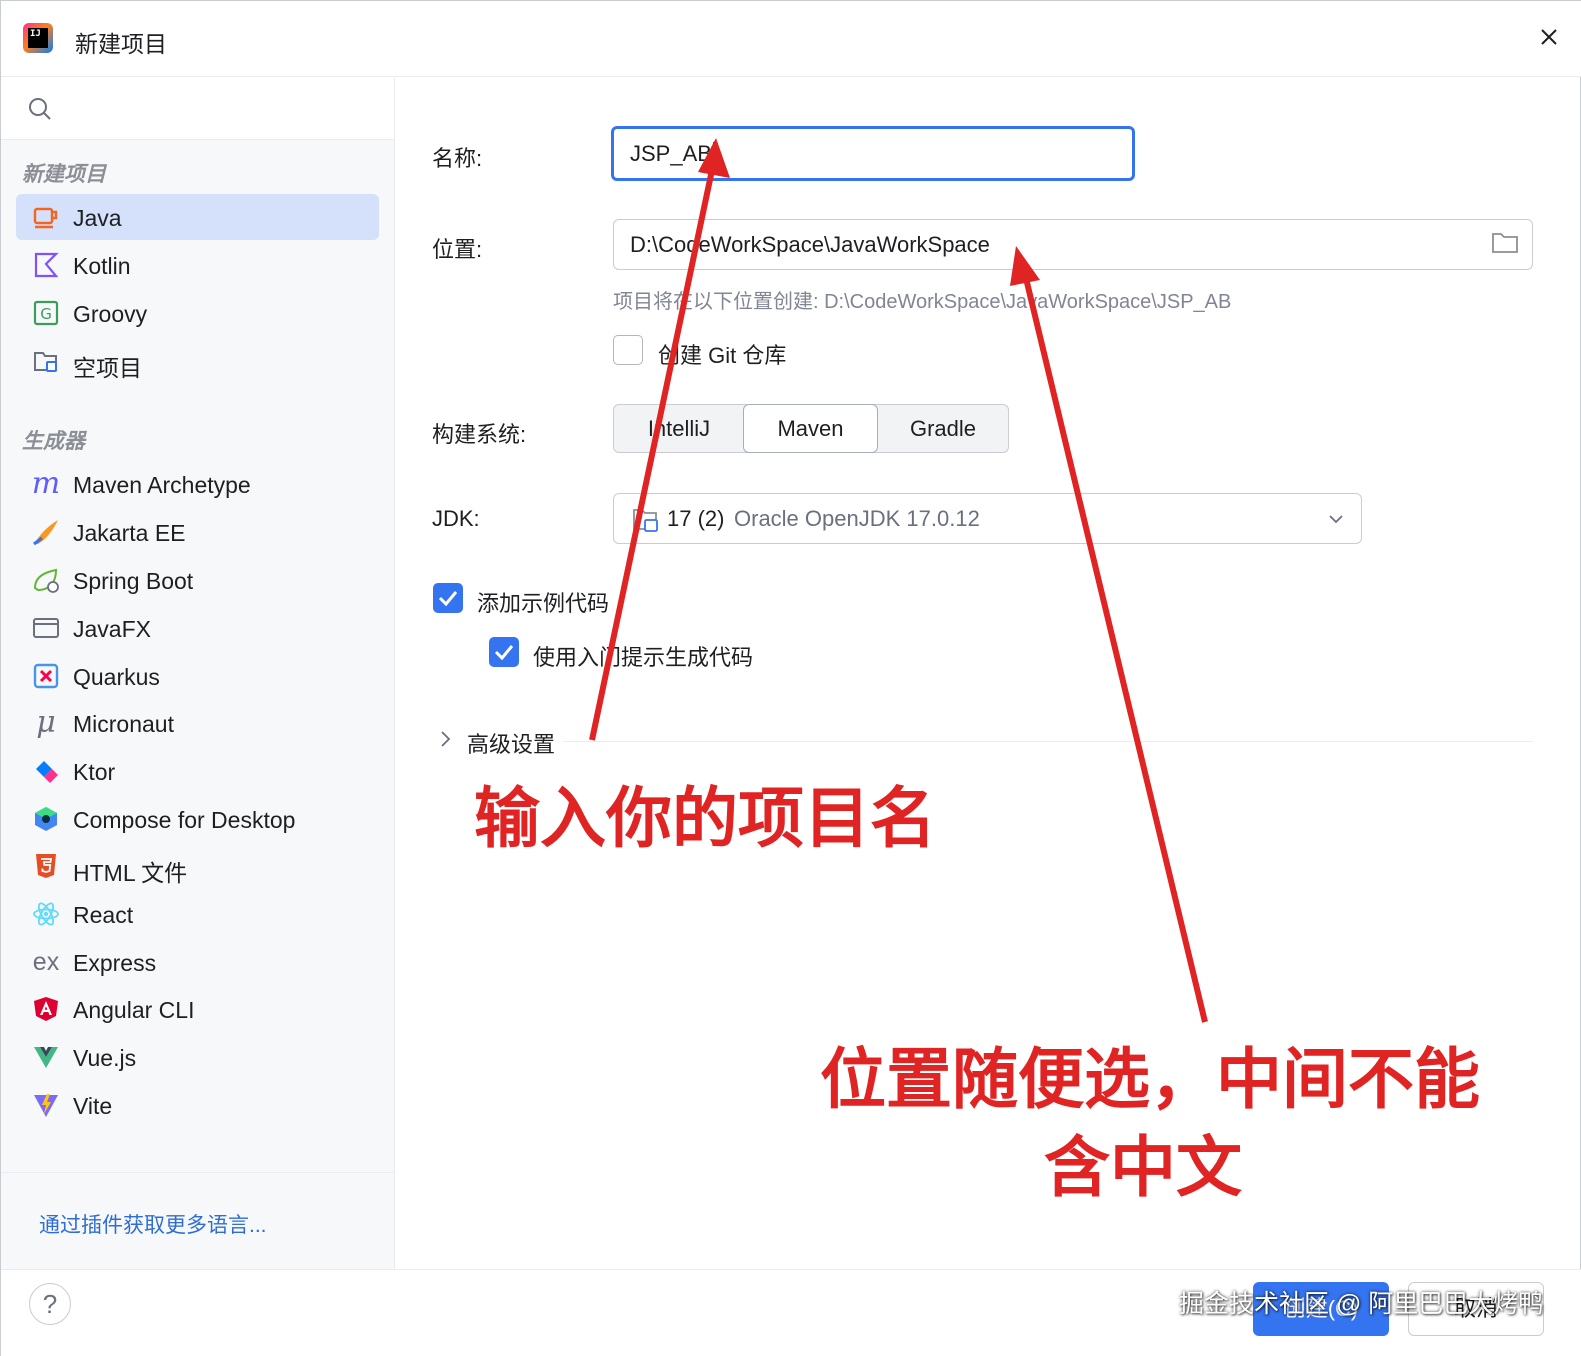  What do you see at coordinates (457, 249) in the screenshot?
I see `location-label: 位置:` at bounding box center [457, 249].